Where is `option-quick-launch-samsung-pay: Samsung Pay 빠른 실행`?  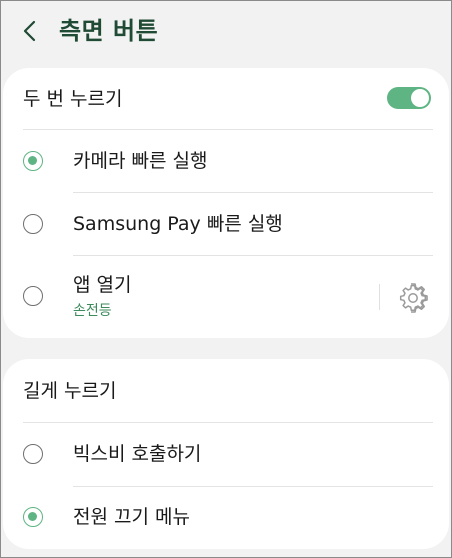 option-quick-launch-samsung-pay: Samsung Pay 빠른 실행 is located at coordinates (226, 224).